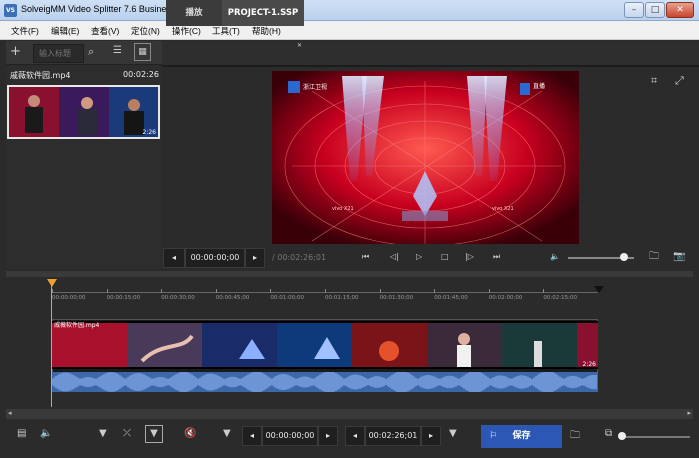  Describe the element at coordinates (263, 13) in the screenshot. I see `tab-project: PROJECT-1.SSP` at that location.